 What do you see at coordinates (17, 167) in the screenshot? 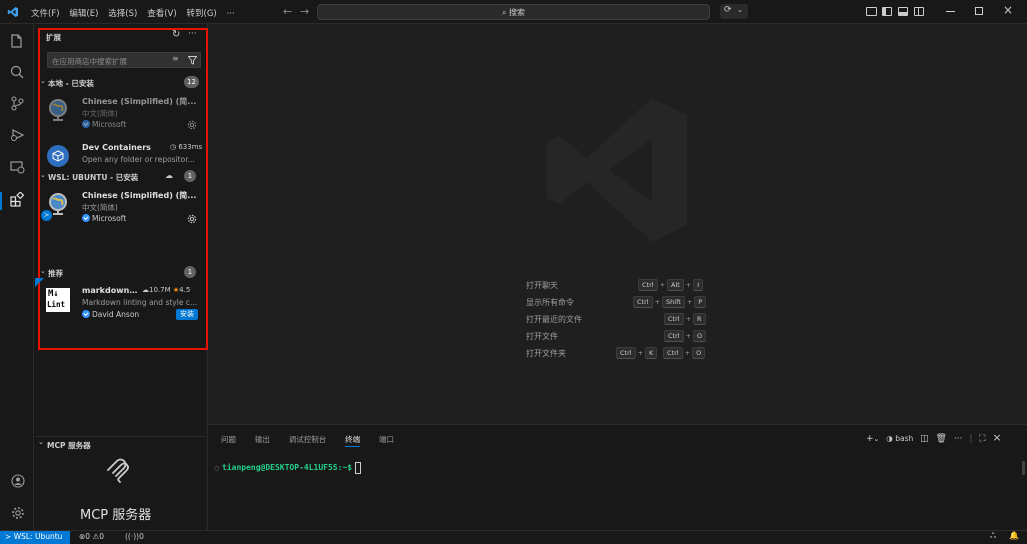
I see `remote-explorer-icon` at bounding box center [17, 167].